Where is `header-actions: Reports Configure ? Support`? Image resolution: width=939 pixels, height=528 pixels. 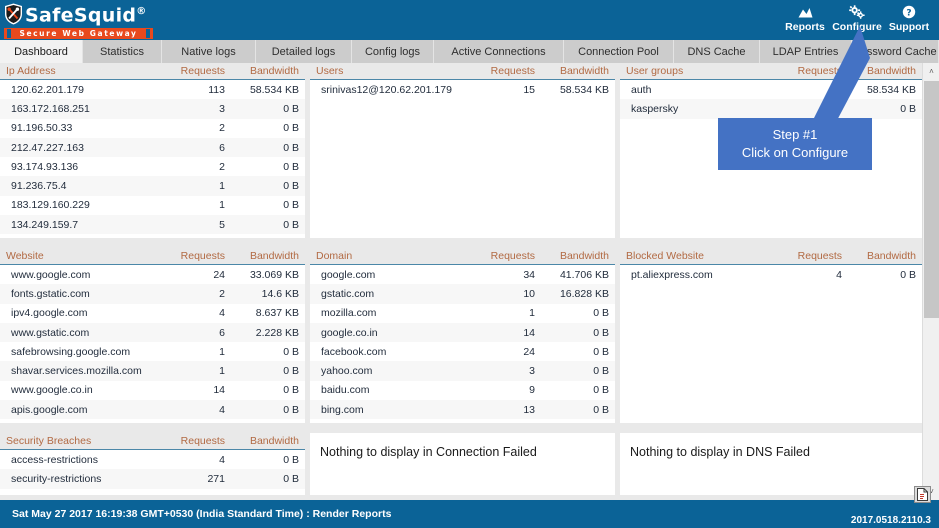 header-actions: Reports Configure ? Support is located at coordinates (857, 20).